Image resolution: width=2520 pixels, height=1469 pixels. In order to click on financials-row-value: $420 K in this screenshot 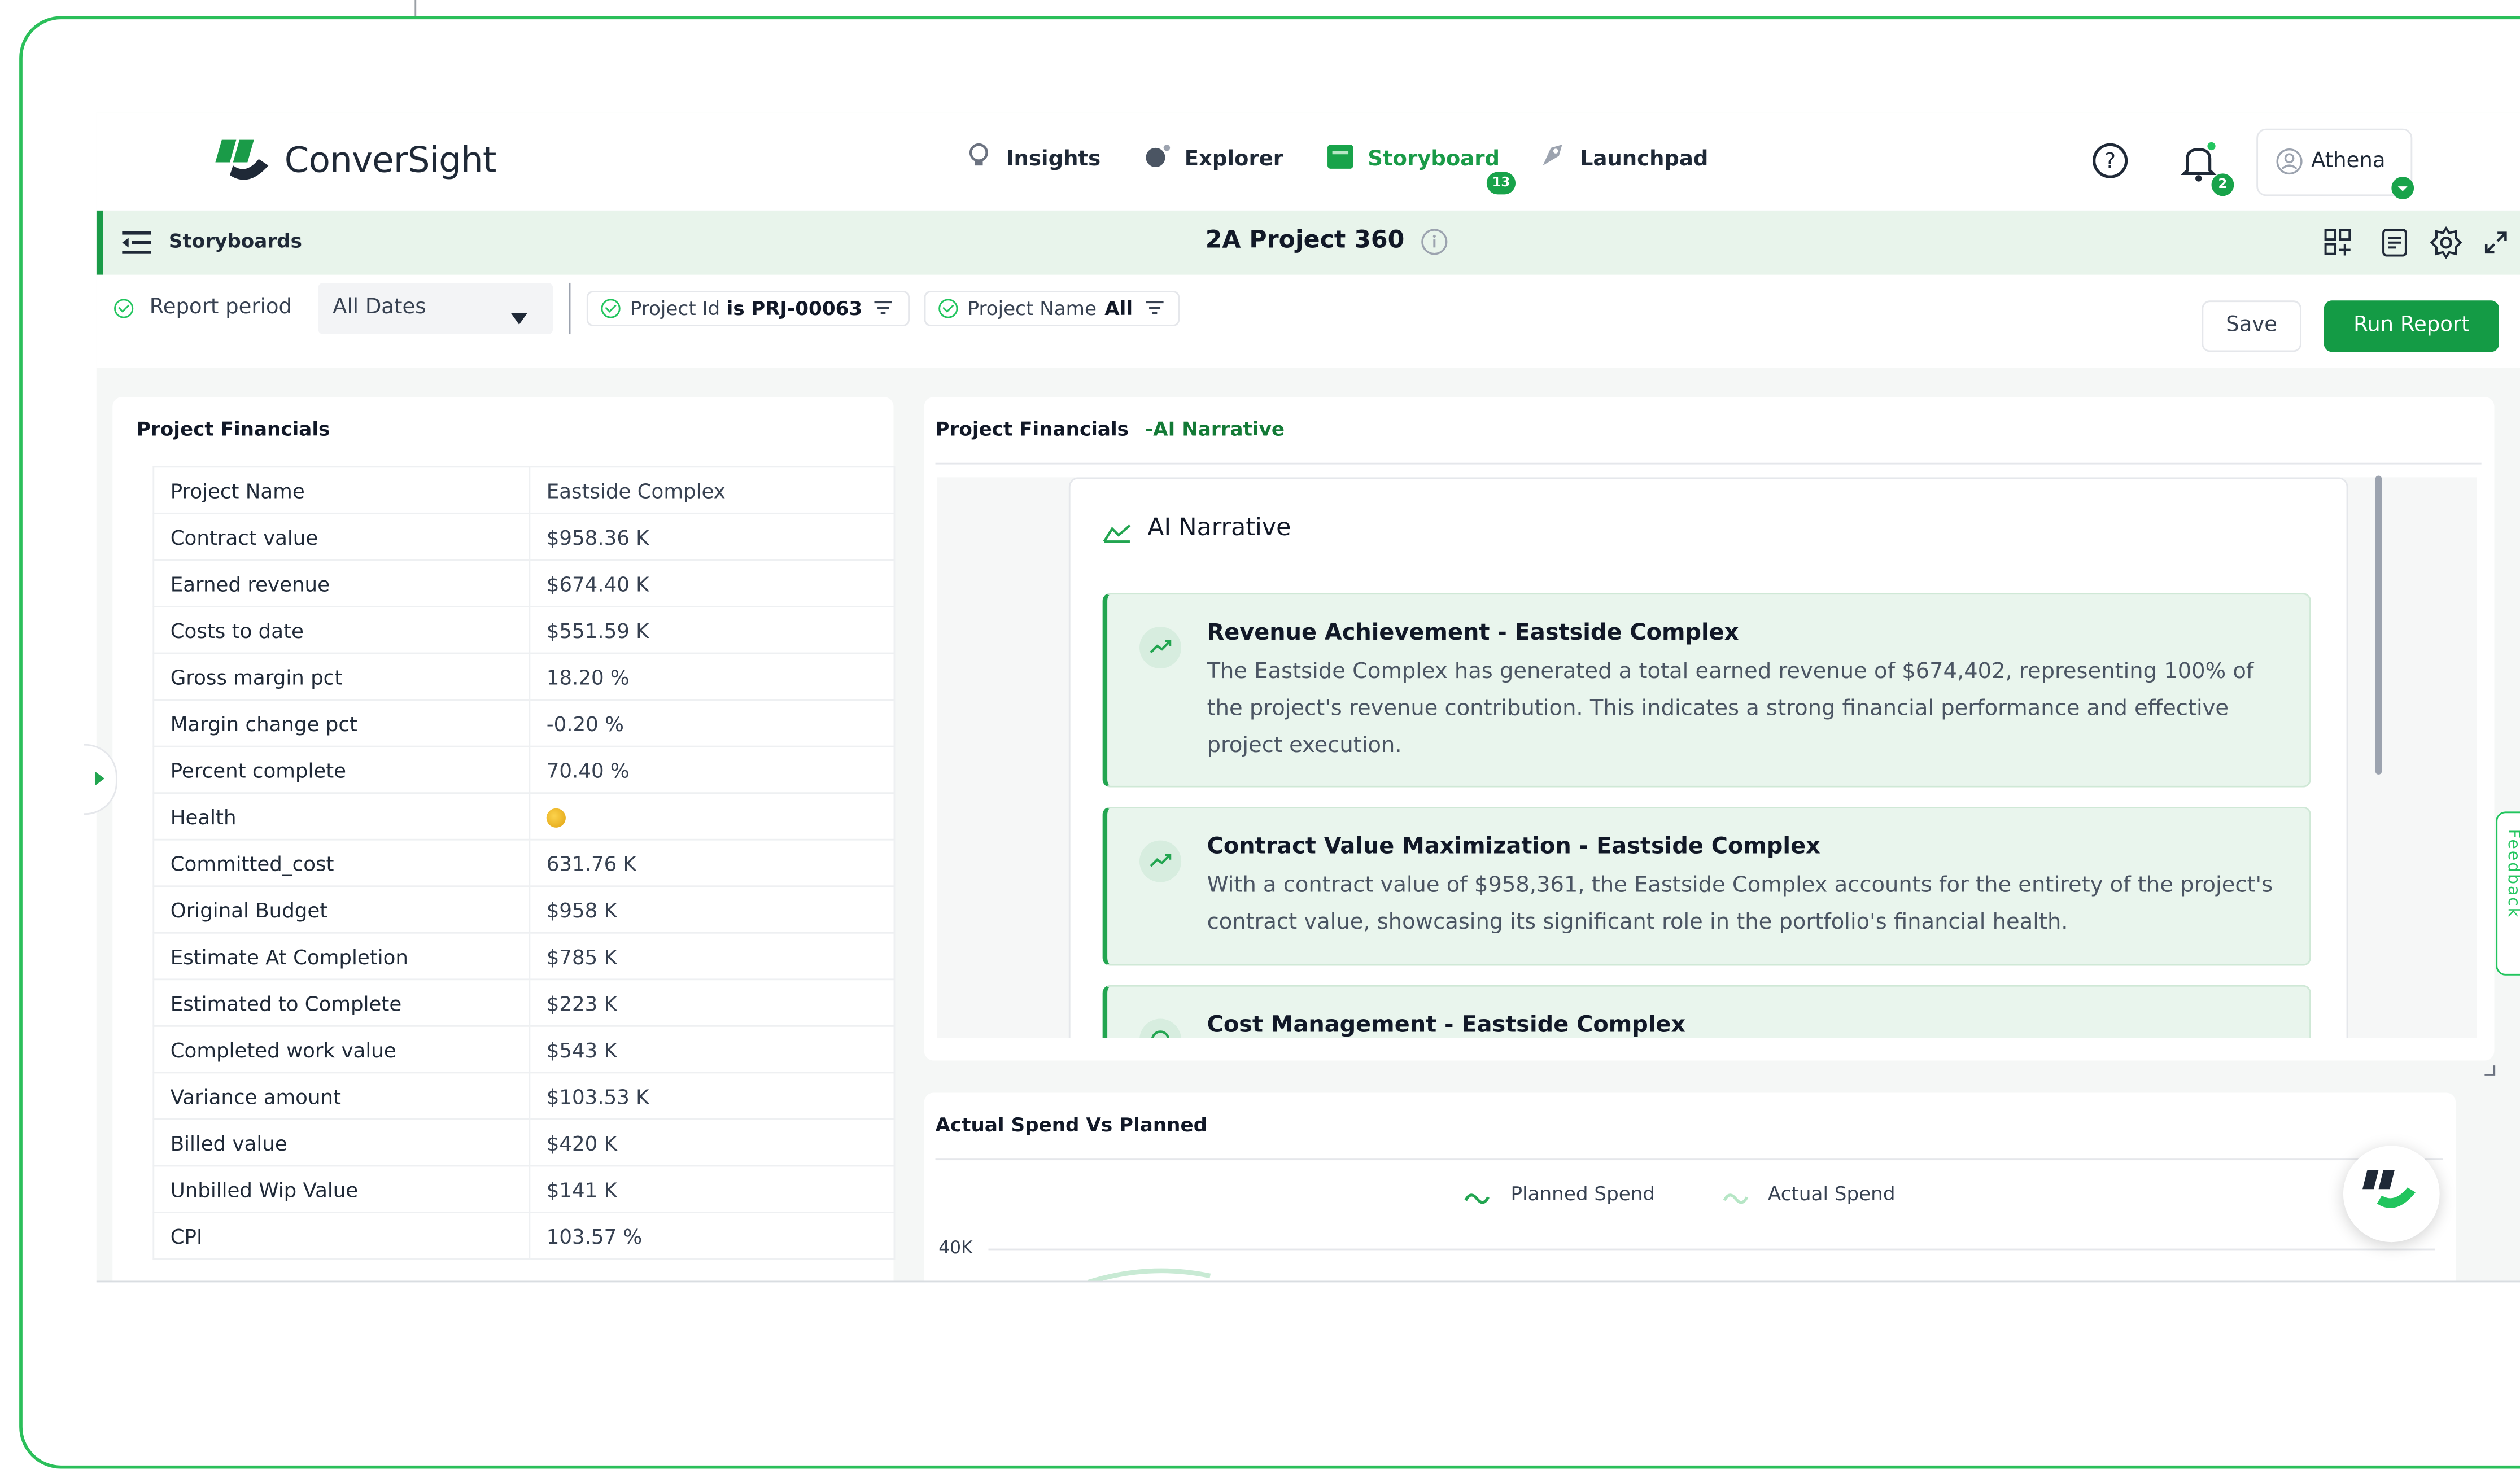, I will do `click(712, 1142)`.